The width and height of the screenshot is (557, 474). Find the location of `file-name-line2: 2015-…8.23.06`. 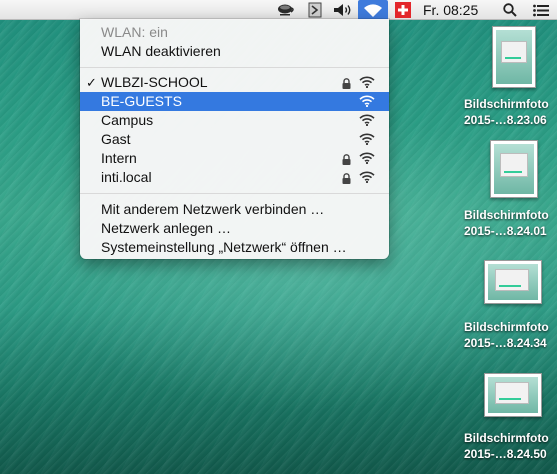

file-name-line2: 2015-…8.23.06 is located at coordinates (505, 120).